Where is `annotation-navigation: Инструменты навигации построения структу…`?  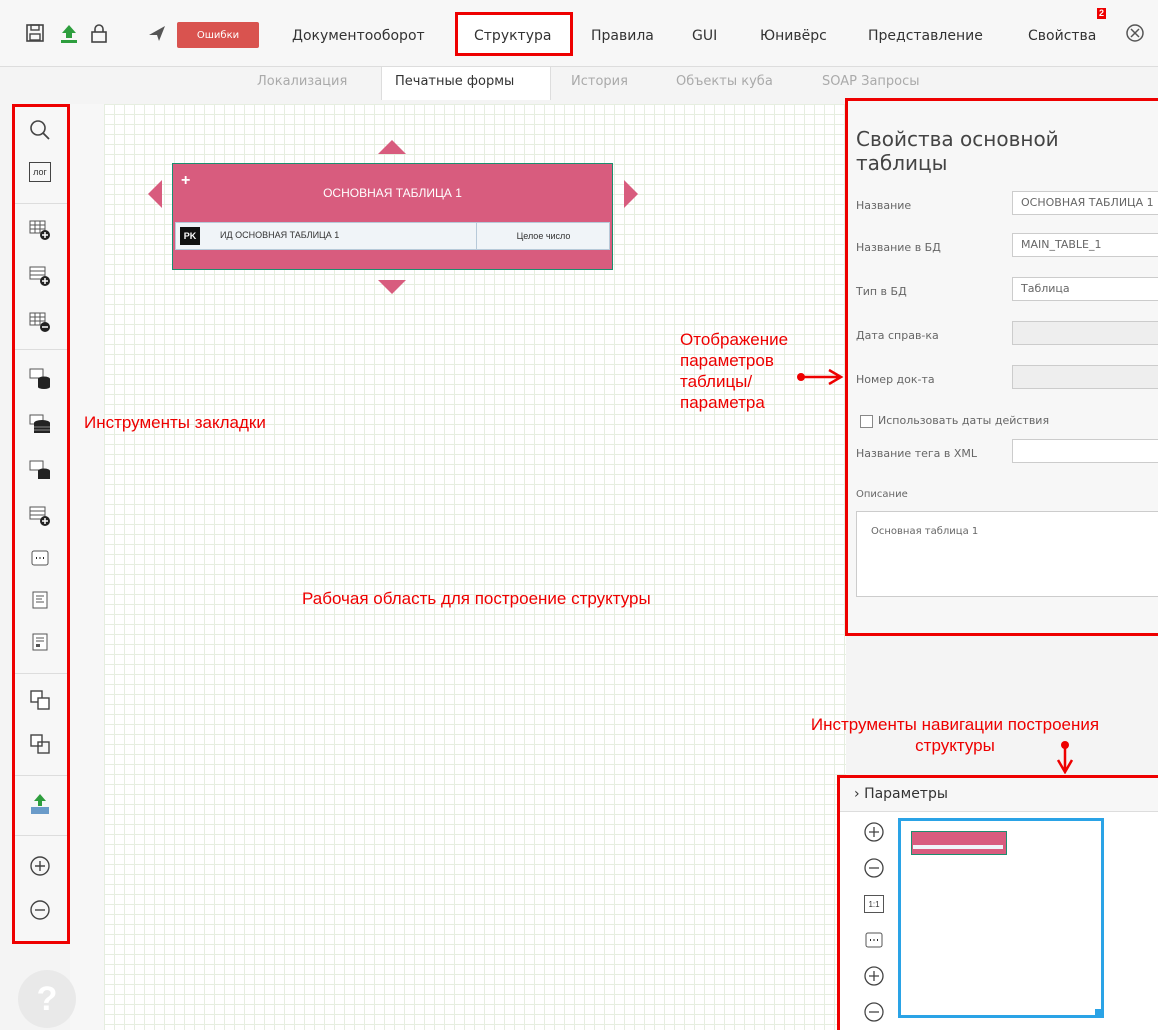
annotation-navigation: Инструменты навигации построения структу… is located at coordinates (955, 735).